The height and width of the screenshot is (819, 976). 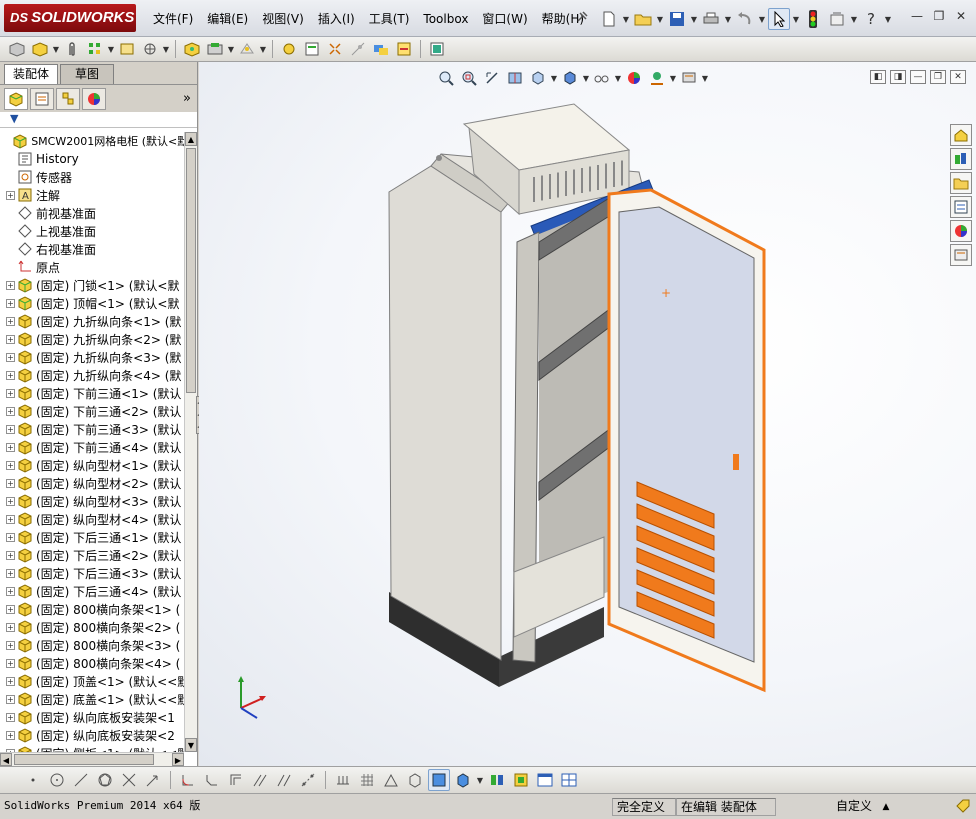 I want to click on tree-item: + A 注解, so click(x=92, y=195).